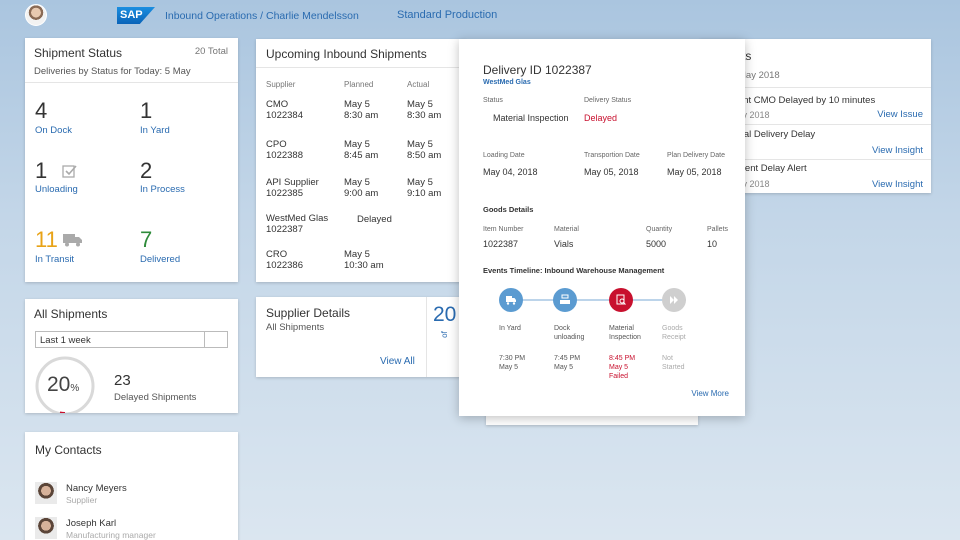  Describe the element at coordinates (59, 384) in the screenshot. I see `percent-value: 20` at that location.